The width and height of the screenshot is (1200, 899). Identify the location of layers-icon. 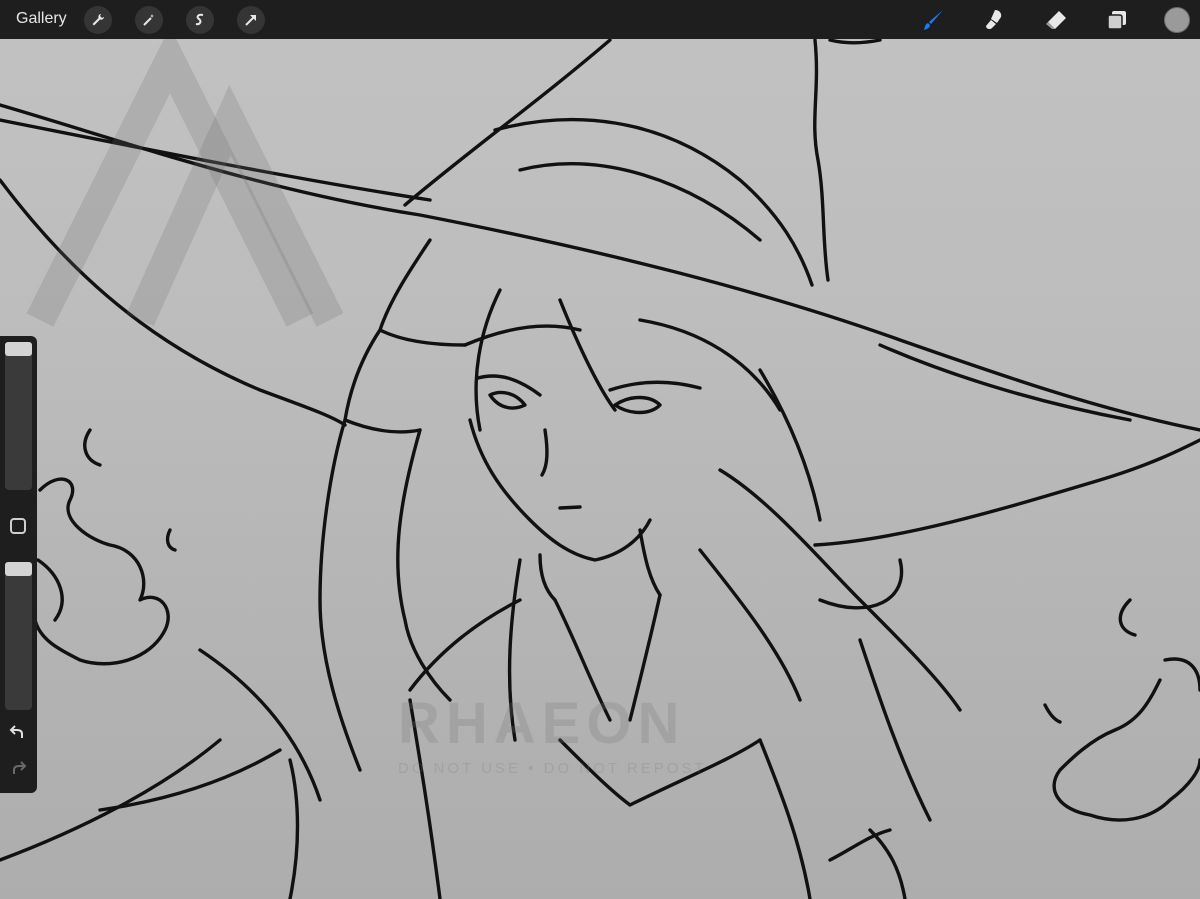
(1117, 20).